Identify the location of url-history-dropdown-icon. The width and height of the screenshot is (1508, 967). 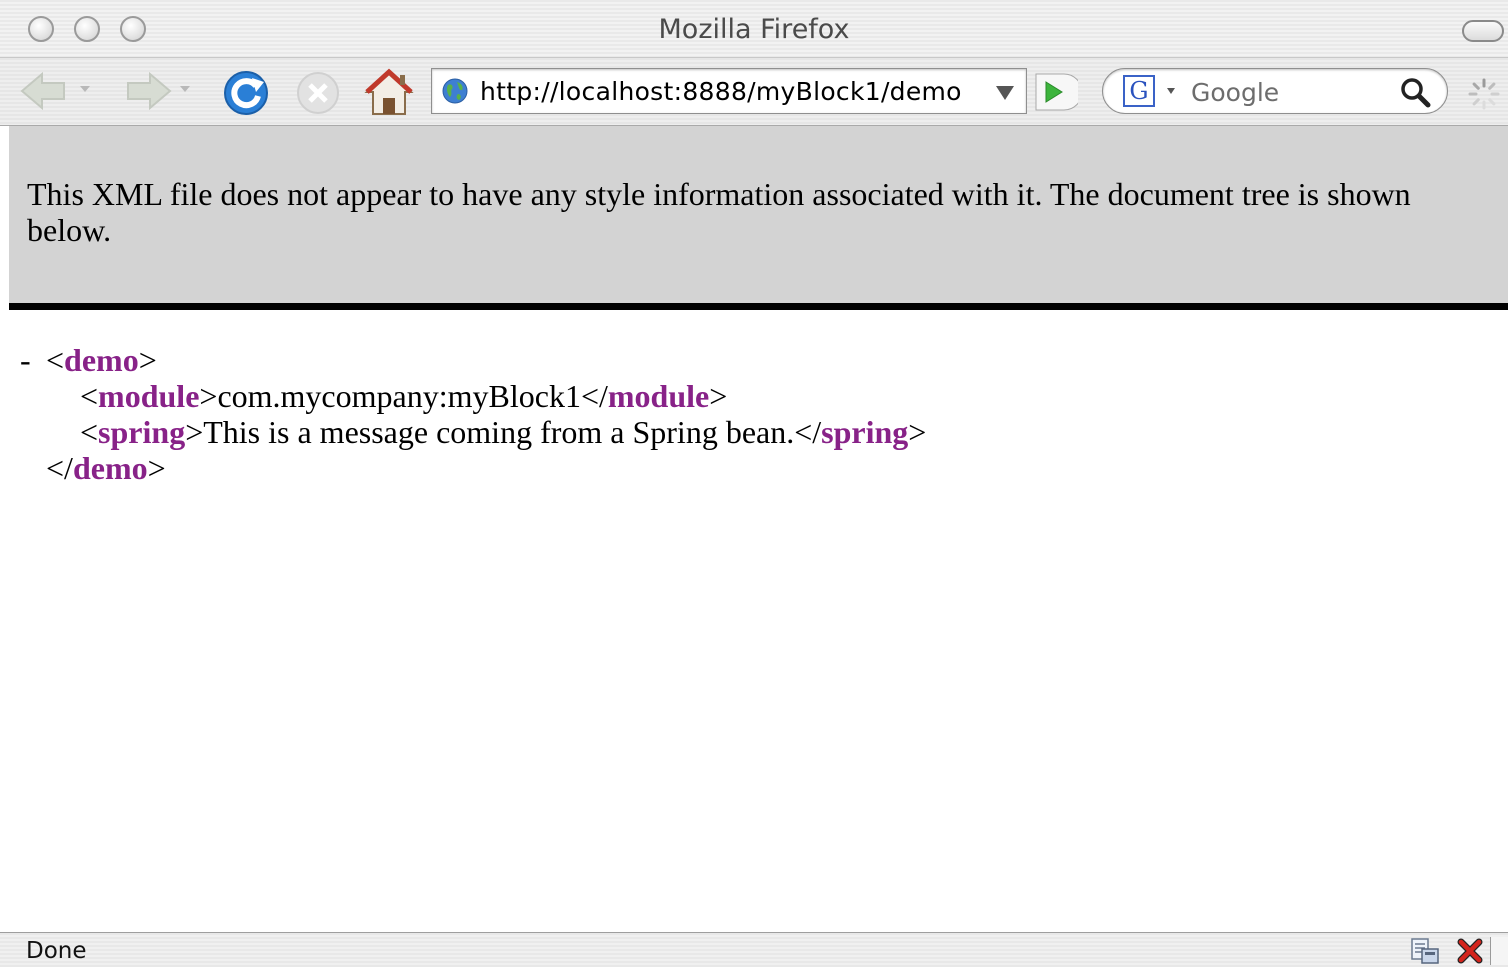
(1005, 93).